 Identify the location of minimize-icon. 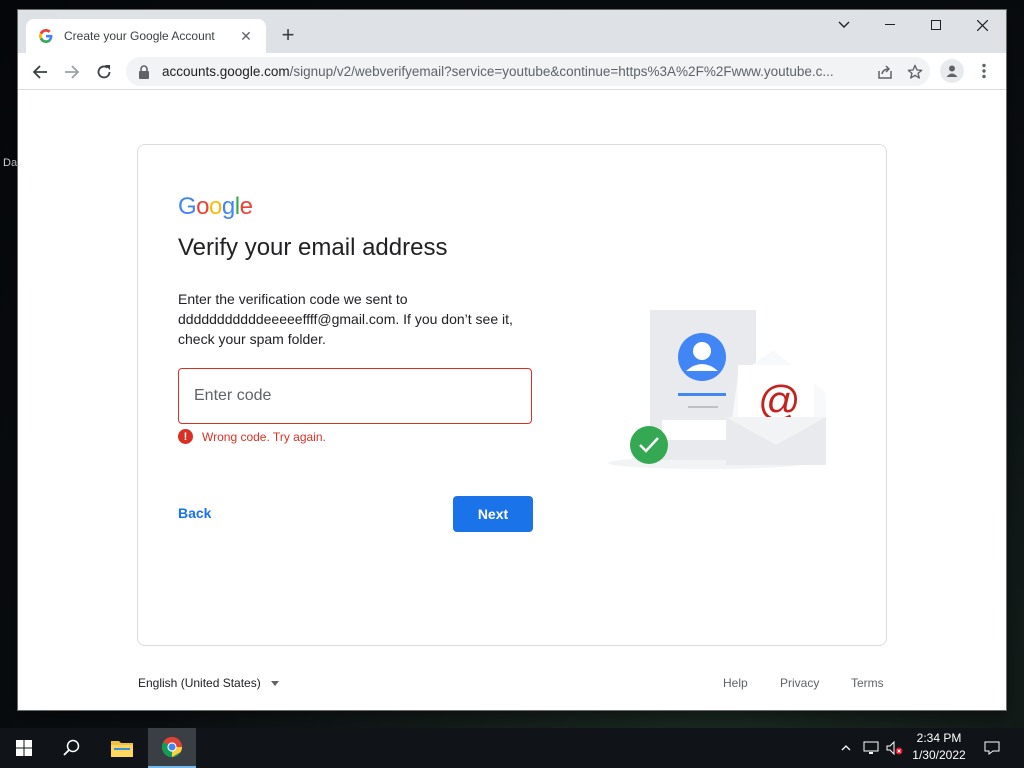
(890, 25).